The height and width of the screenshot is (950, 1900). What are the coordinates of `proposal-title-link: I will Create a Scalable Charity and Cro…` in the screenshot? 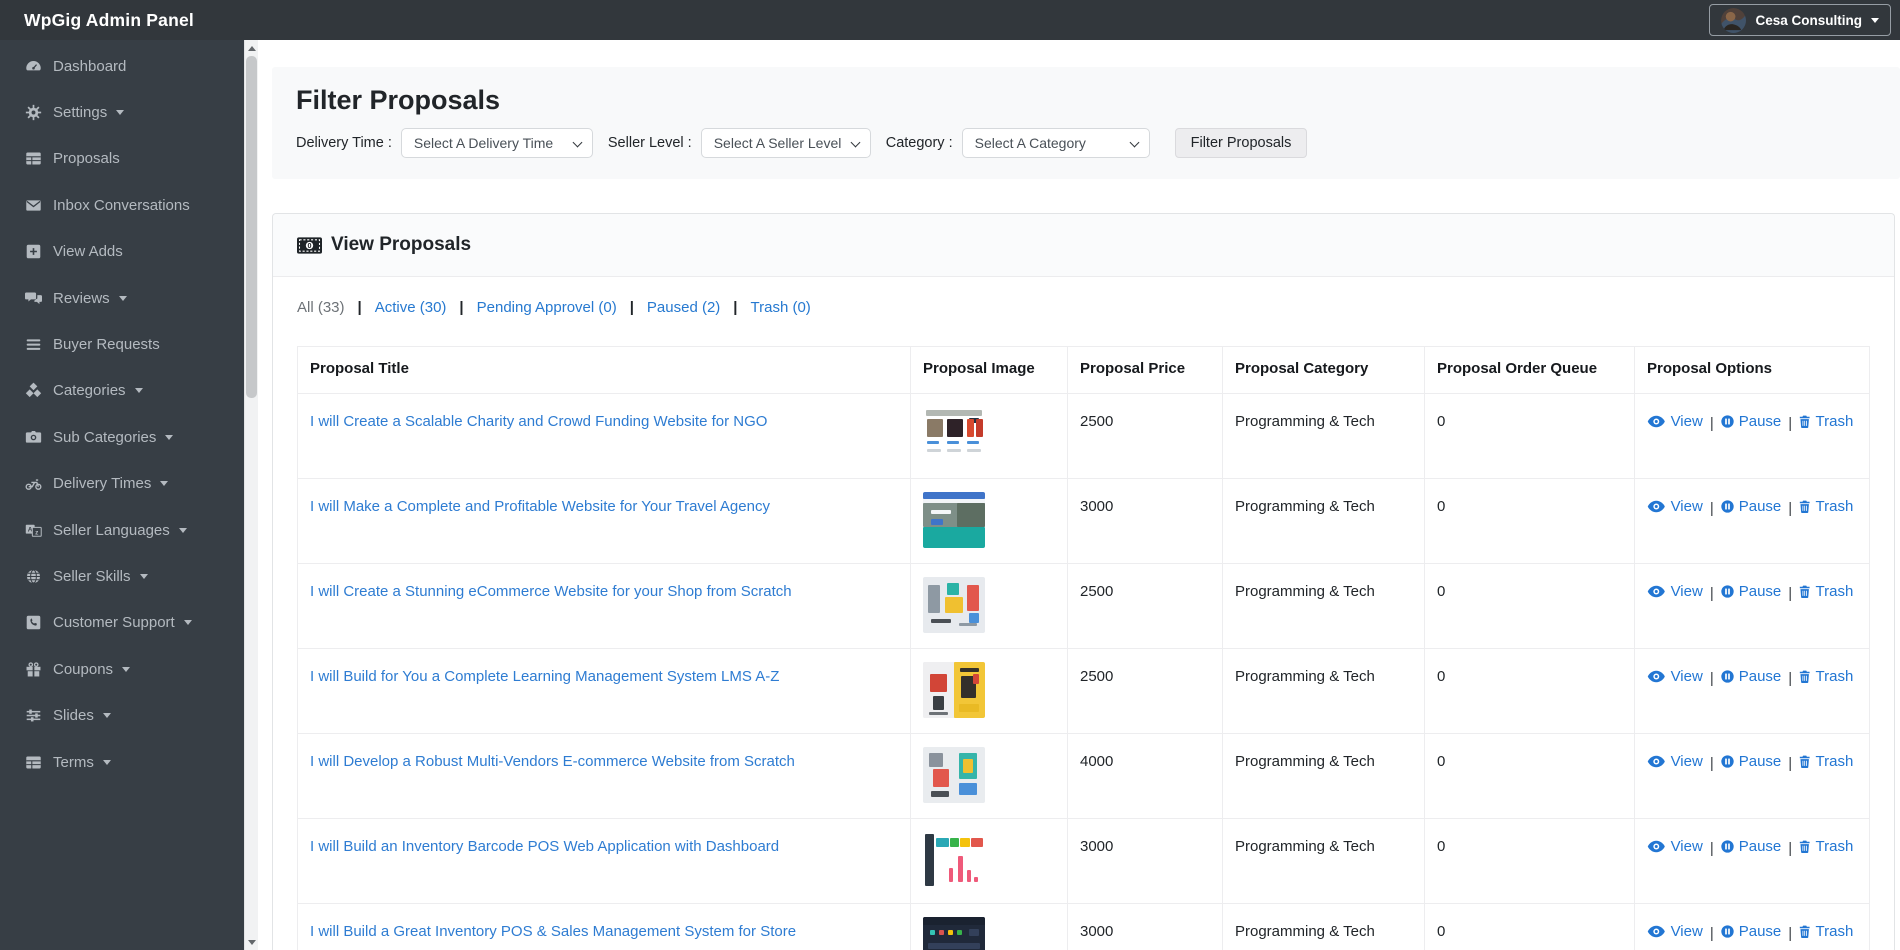 It's located at (538, 421).